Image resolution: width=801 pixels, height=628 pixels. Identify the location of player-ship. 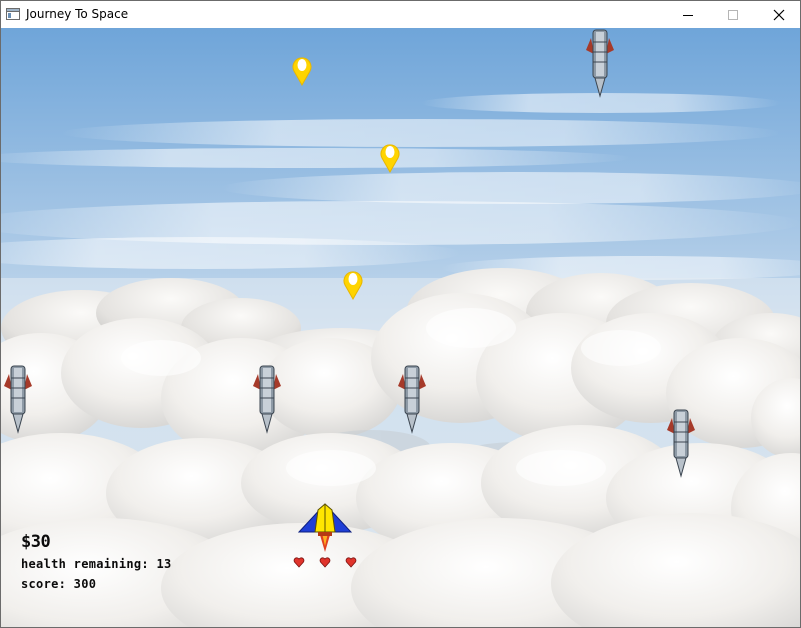
(325, 527).